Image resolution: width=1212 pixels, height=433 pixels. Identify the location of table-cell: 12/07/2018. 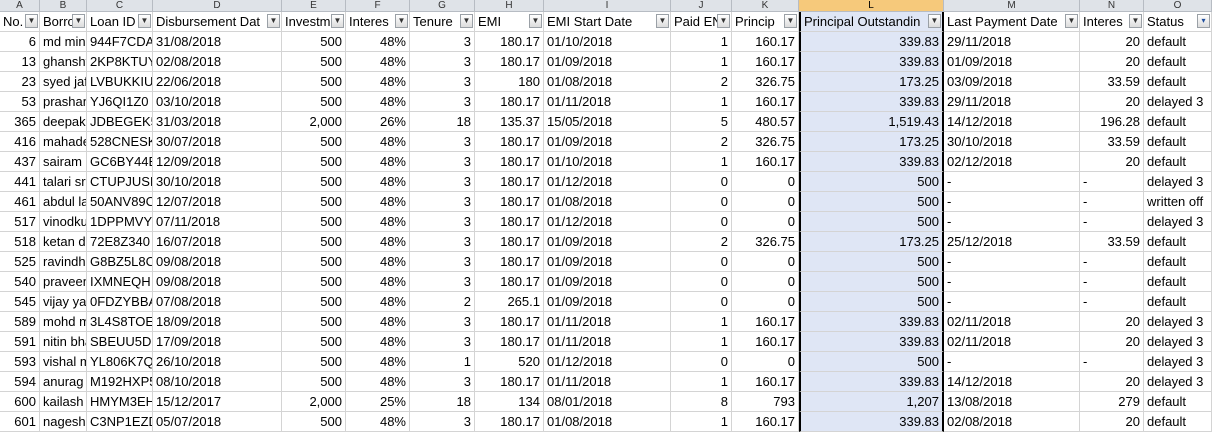
(217, 202).